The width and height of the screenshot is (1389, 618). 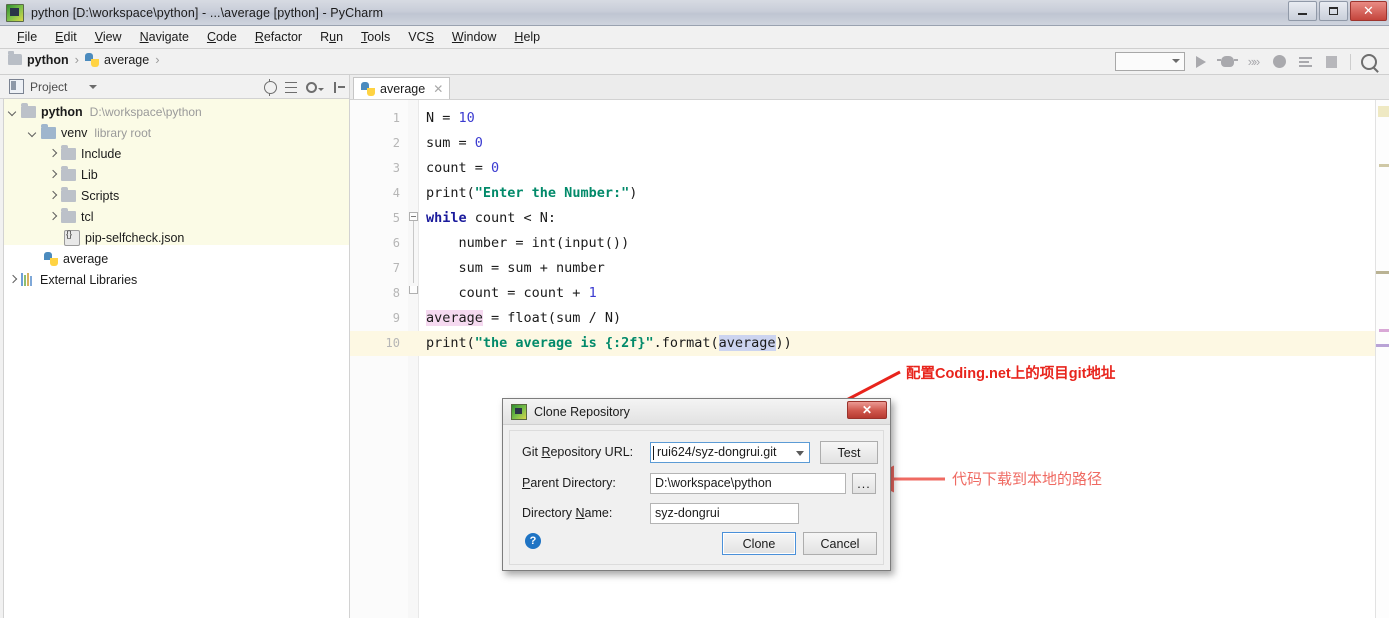 What do you see at coordinates (840, 543) in the screenshot?
I see `cancel-button: Cancel` at bounding box center [840, 543].